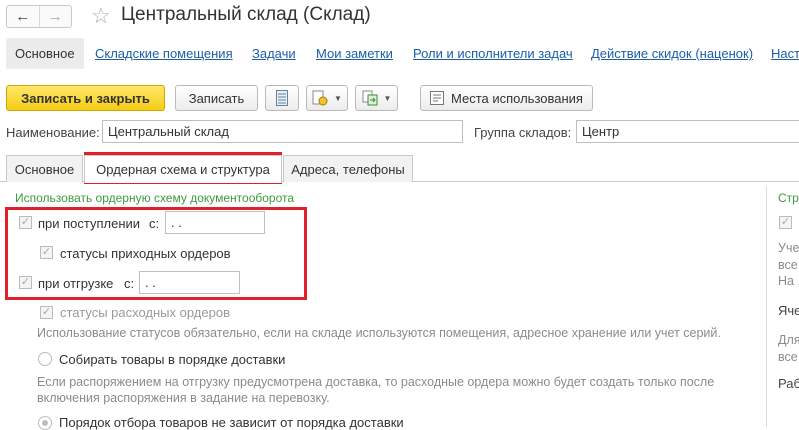 The height and width of the screenshot is (430, 799). What do you see at coordinates (145, 253) in the screenshot?
I see `receipt-statuses-label: статусы приходных ордеров` at bounding box center [145, 253].